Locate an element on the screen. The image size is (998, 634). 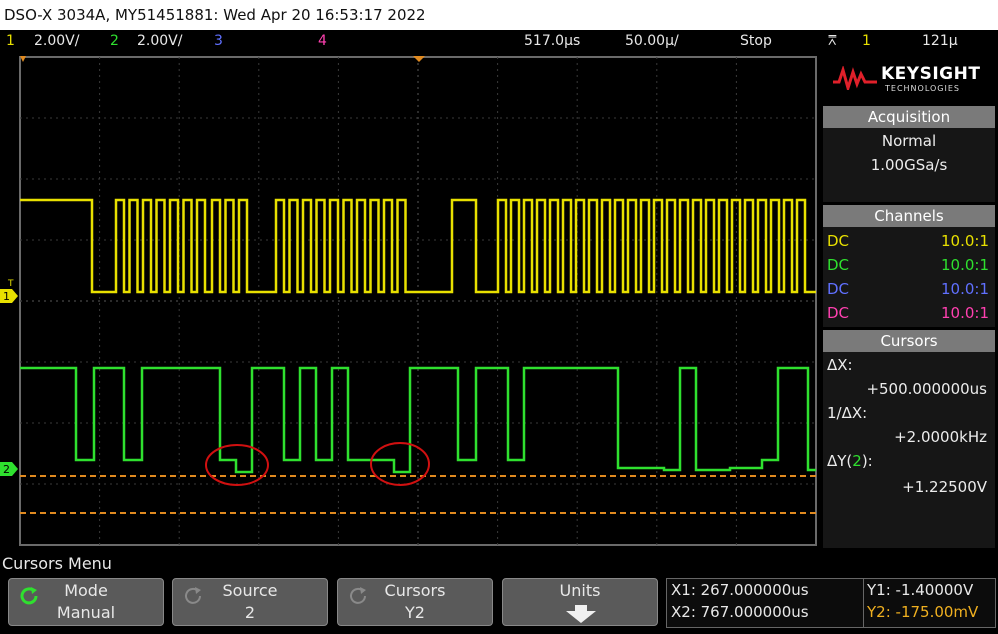
mode-softkey: Mode Manual is located at coordinates (86, 602).